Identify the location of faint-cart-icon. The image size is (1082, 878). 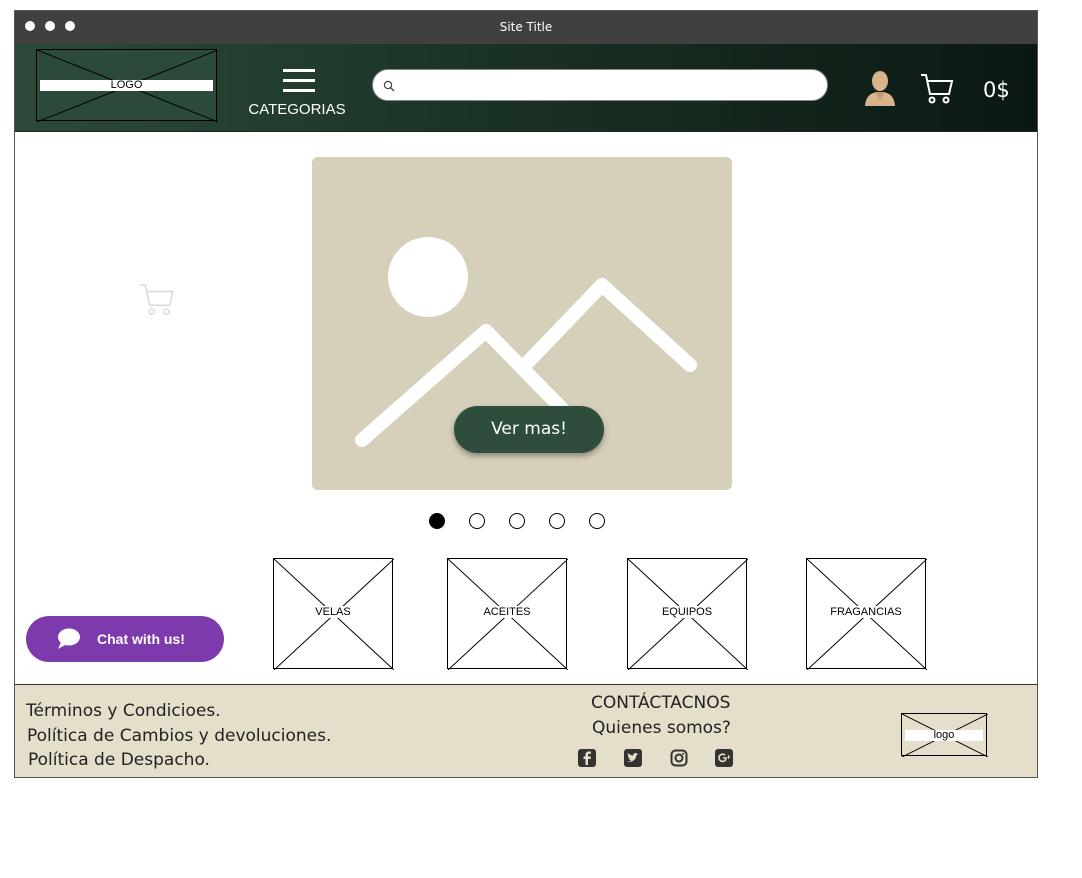
(157, 300).